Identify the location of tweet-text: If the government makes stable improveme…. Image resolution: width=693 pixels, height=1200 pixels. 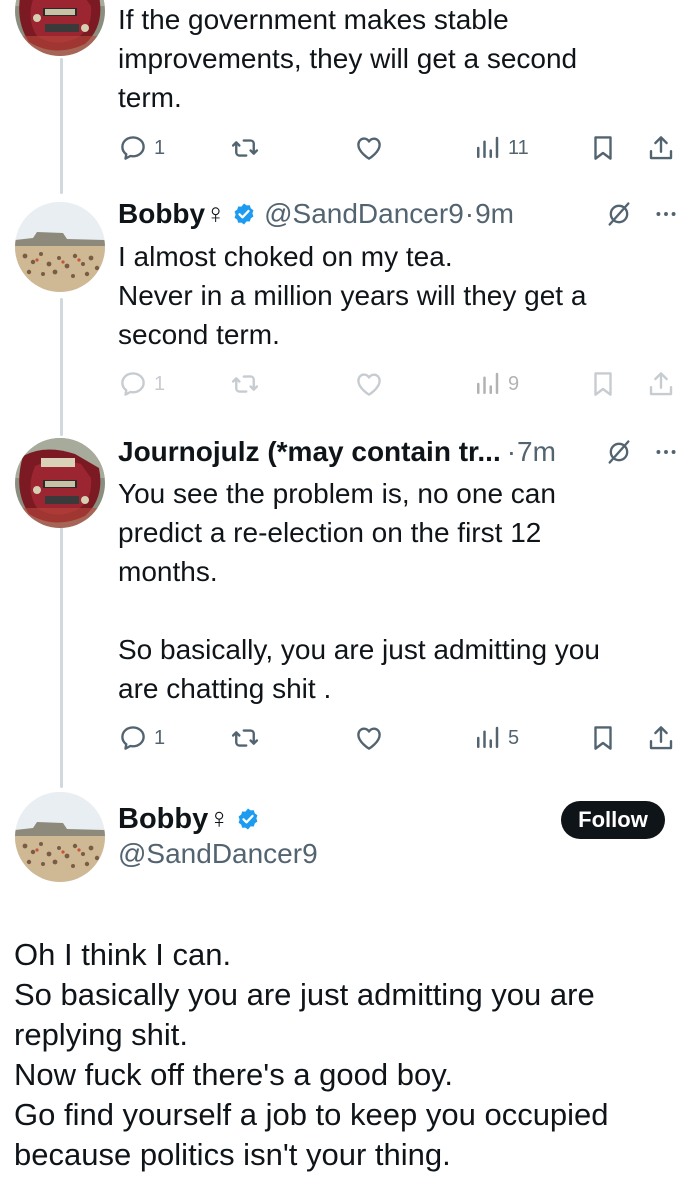
(348, 58).